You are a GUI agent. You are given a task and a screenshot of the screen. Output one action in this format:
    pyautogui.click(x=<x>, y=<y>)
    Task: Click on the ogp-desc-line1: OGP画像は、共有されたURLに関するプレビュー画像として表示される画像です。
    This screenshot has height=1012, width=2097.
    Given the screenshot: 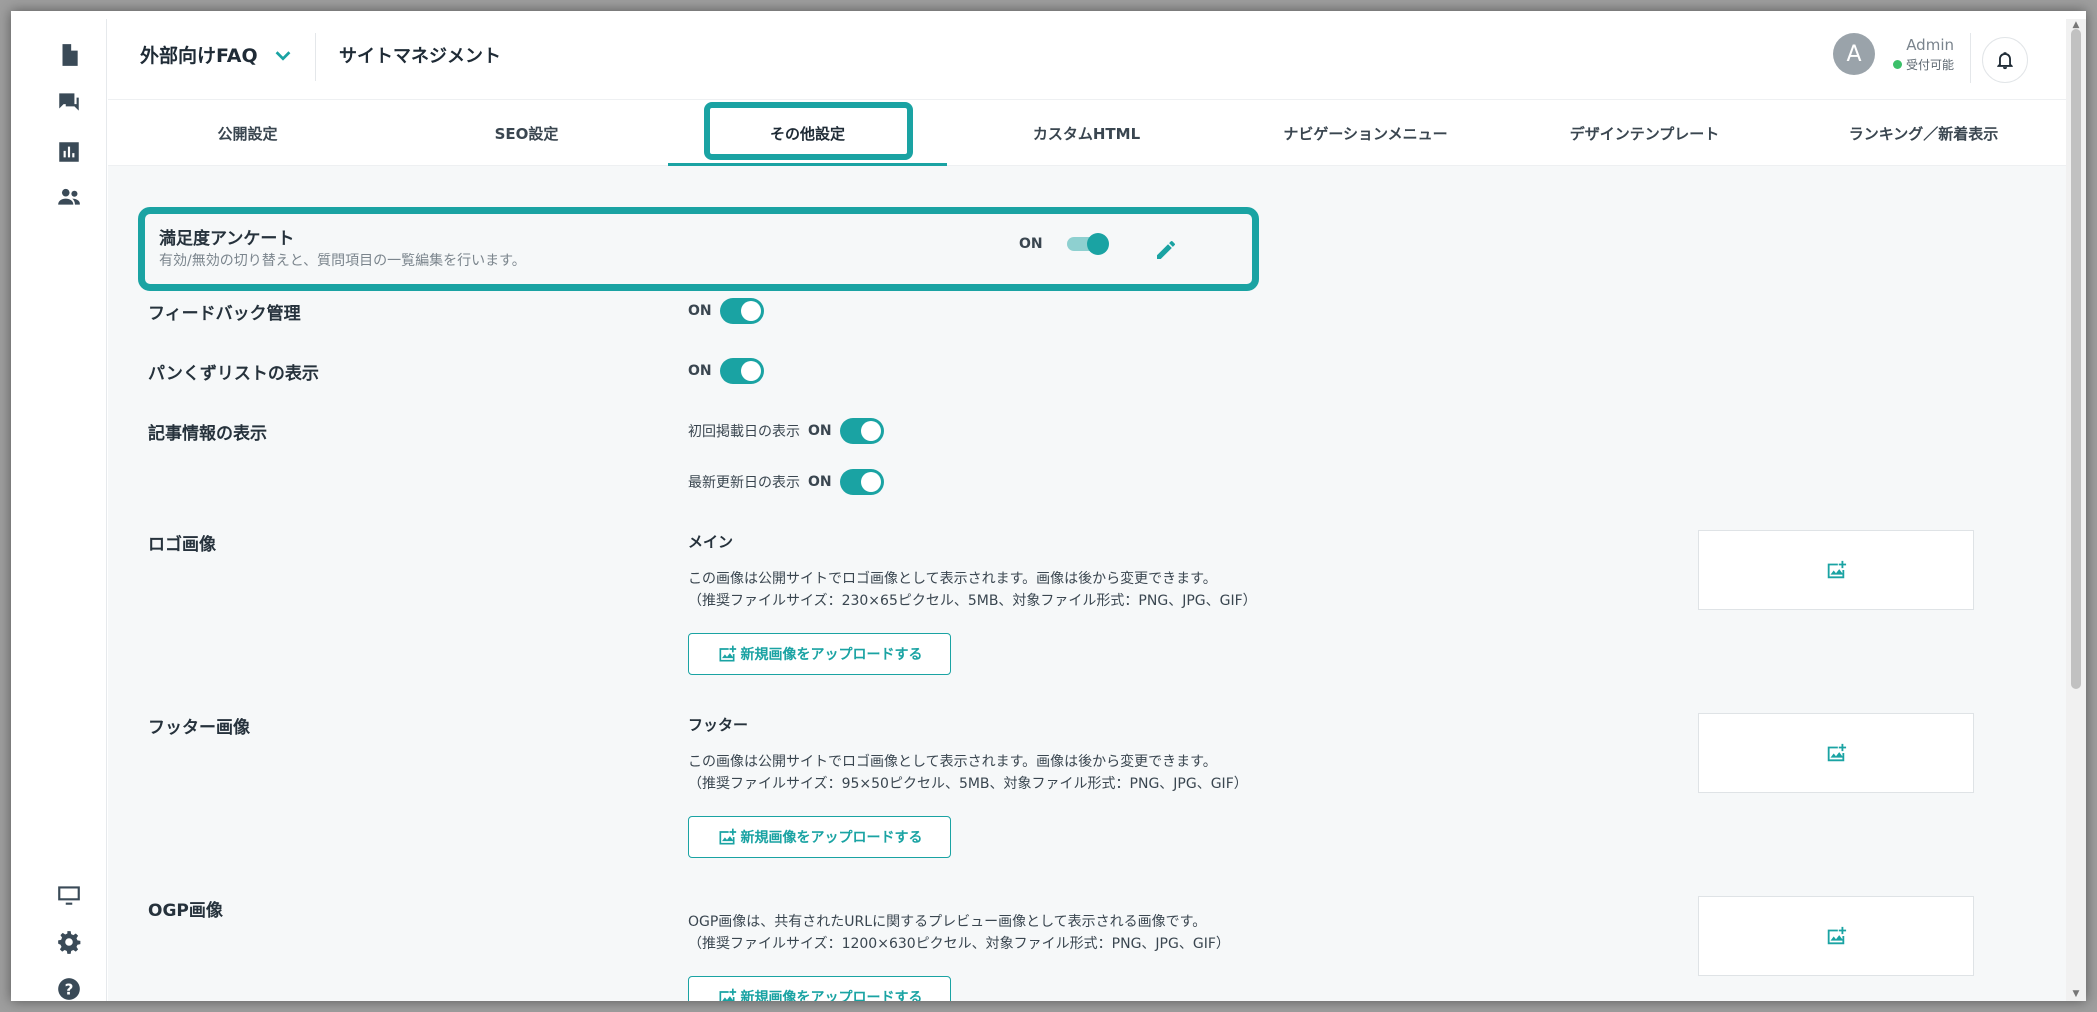 What is the action you would take?
    pyautogui.click(x=947, y=922)
    